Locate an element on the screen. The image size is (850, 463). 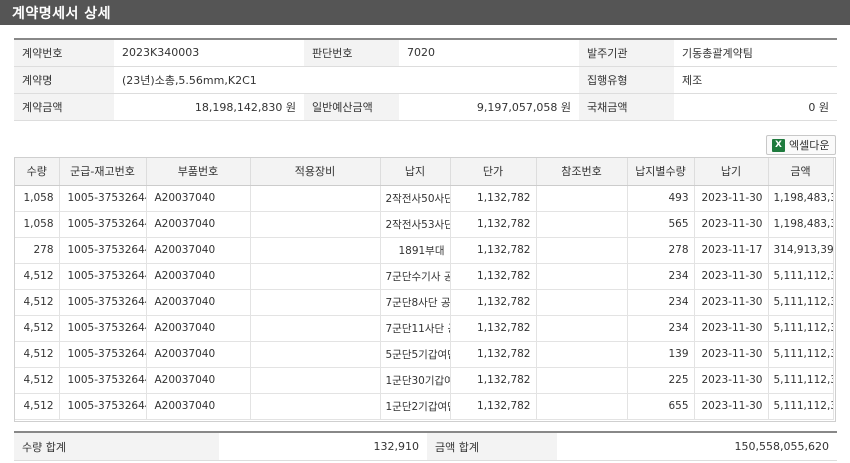
cell-delivery-place: 2작전사50사단 is located at coordinates (415, 198).